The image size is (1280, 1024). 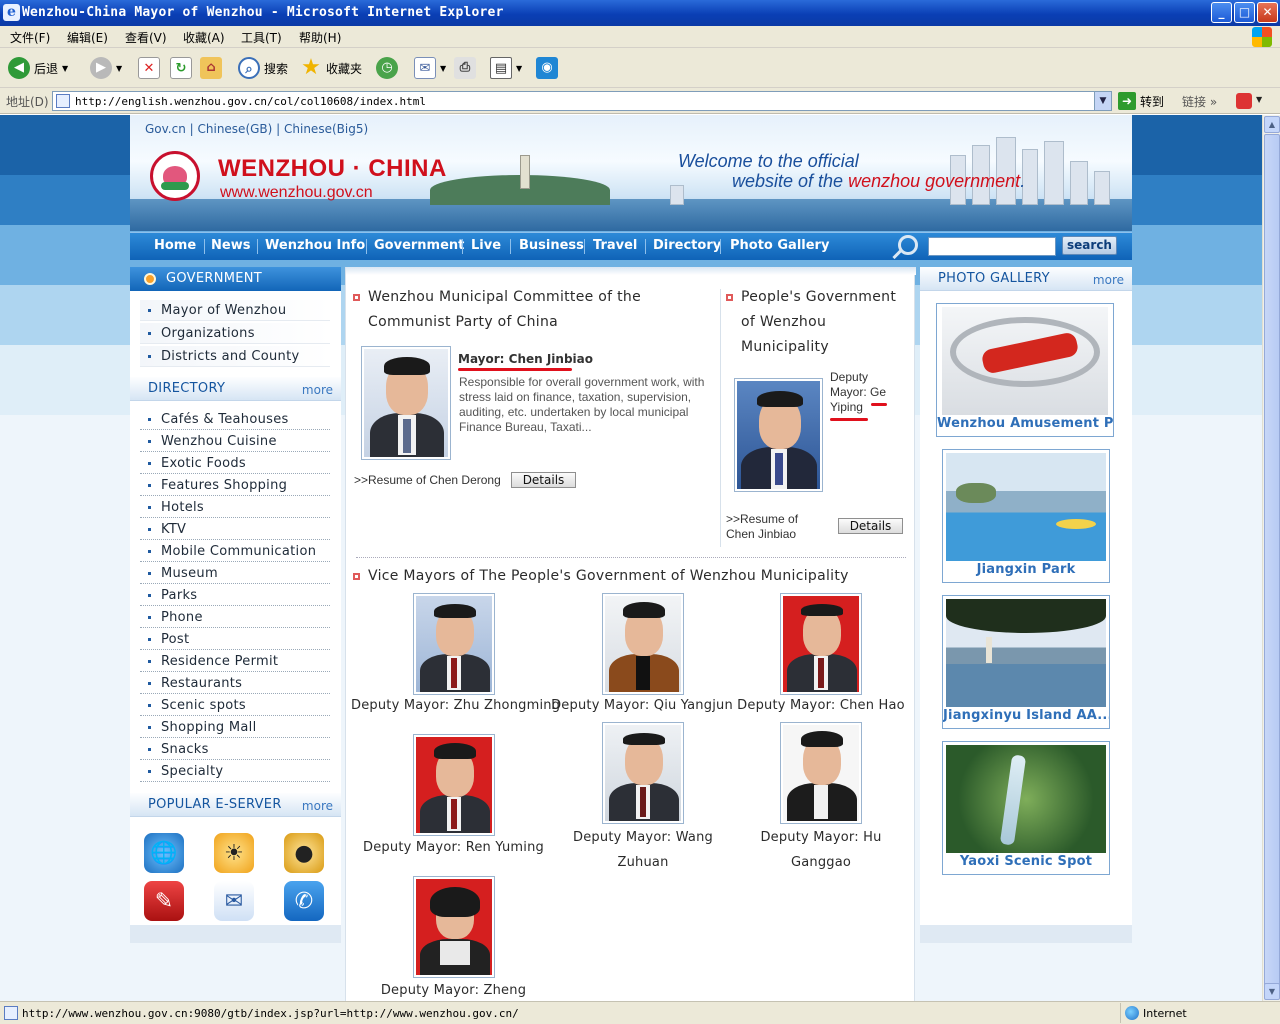 What do you see at coordinates (643, 850) in the screenshot?
I see `vice-mayor-name: Deputy Mayor: Wang Zuhuan` at bounding box center [643, 850].